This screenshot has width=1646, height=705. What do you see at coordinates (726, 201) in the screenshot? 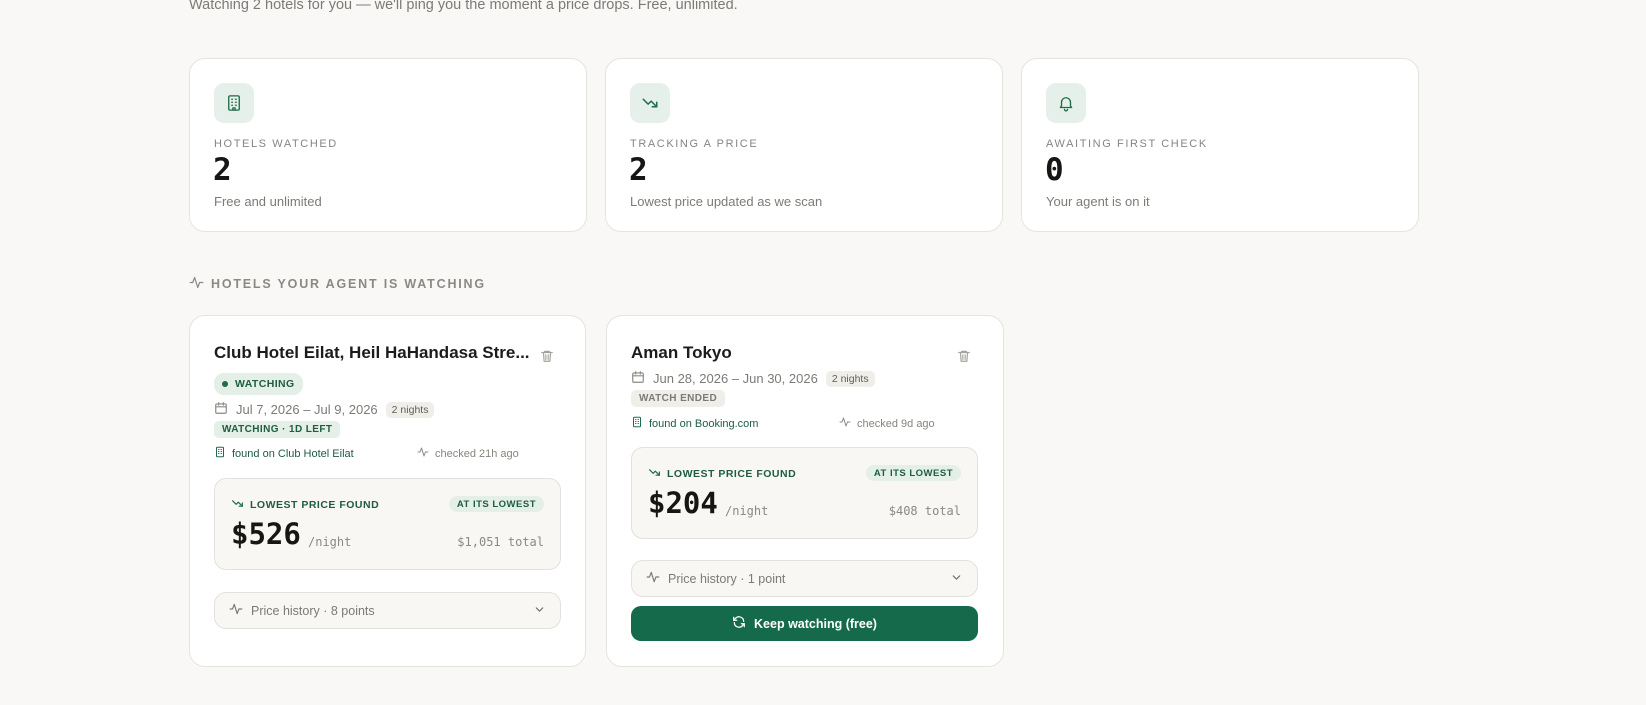
I see `stat-caption: Lowest price updated as we scan` at bounding box center [726, 201].